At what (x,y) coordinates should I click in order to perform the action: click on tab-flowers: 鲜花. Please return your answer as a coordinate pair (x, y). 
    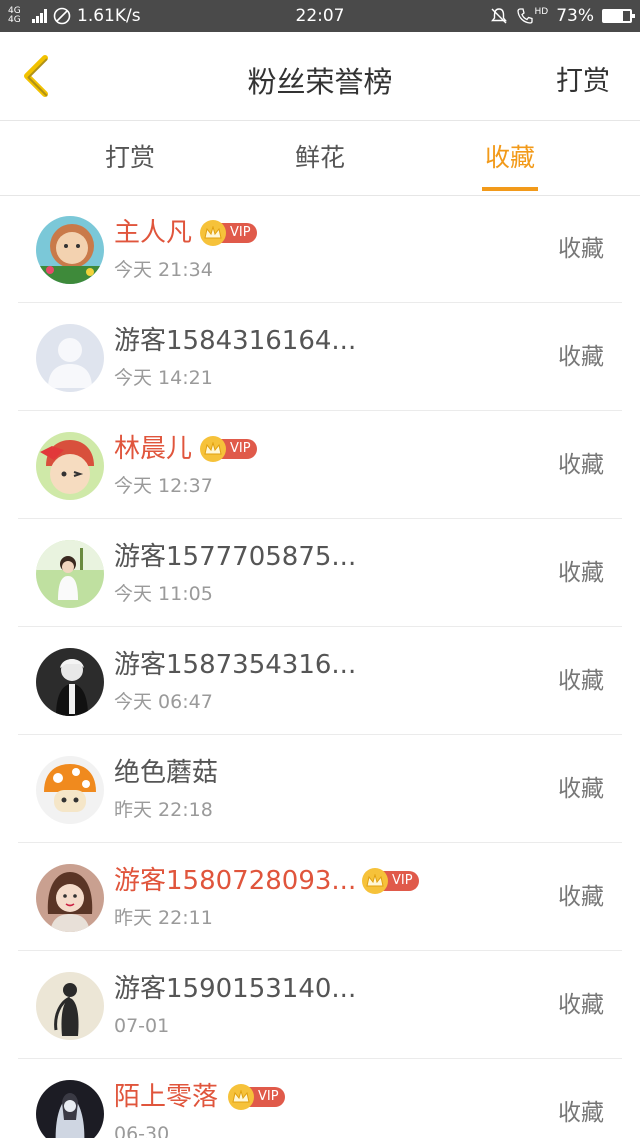
    Looking at the image, I should click on (320, 158).